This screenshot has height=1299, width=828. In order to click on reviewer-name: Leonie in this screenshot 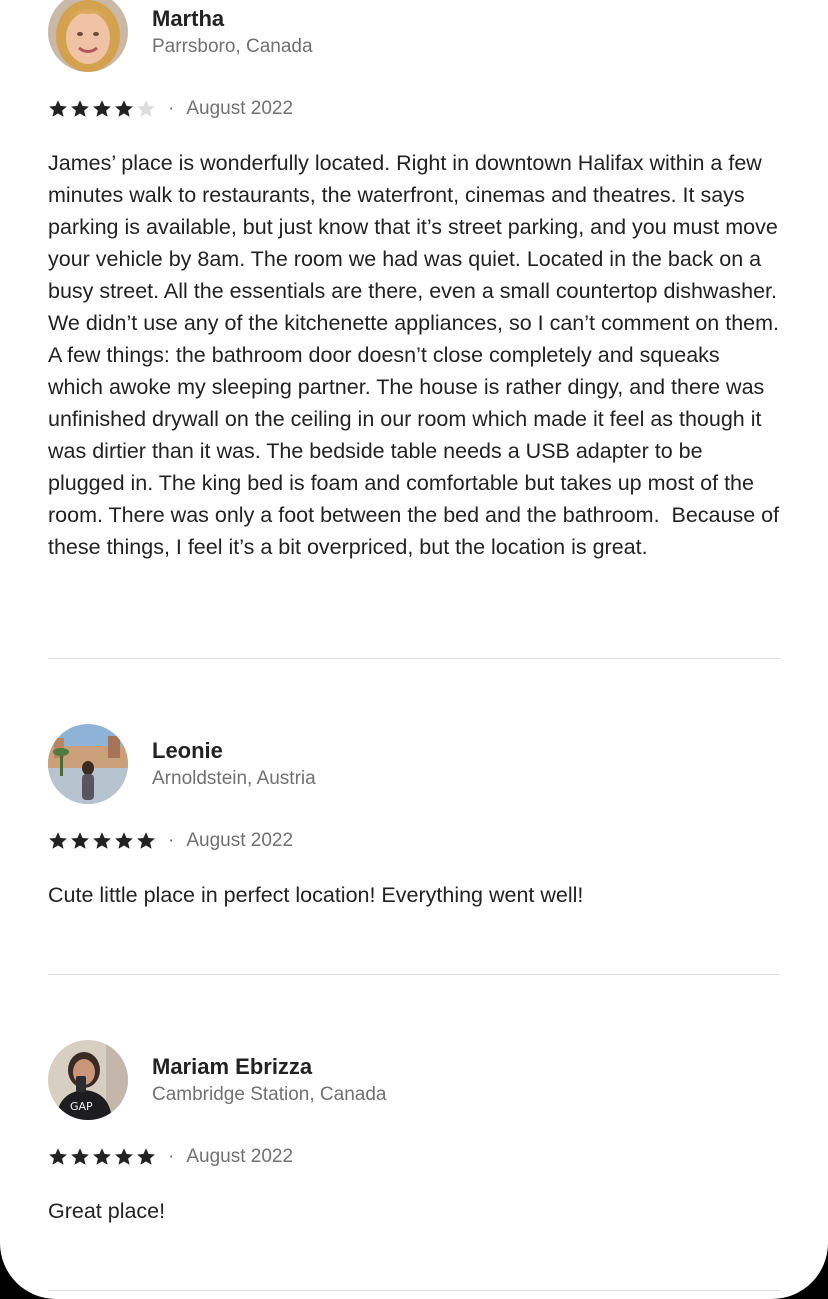, I will do `click(187, 750)`.